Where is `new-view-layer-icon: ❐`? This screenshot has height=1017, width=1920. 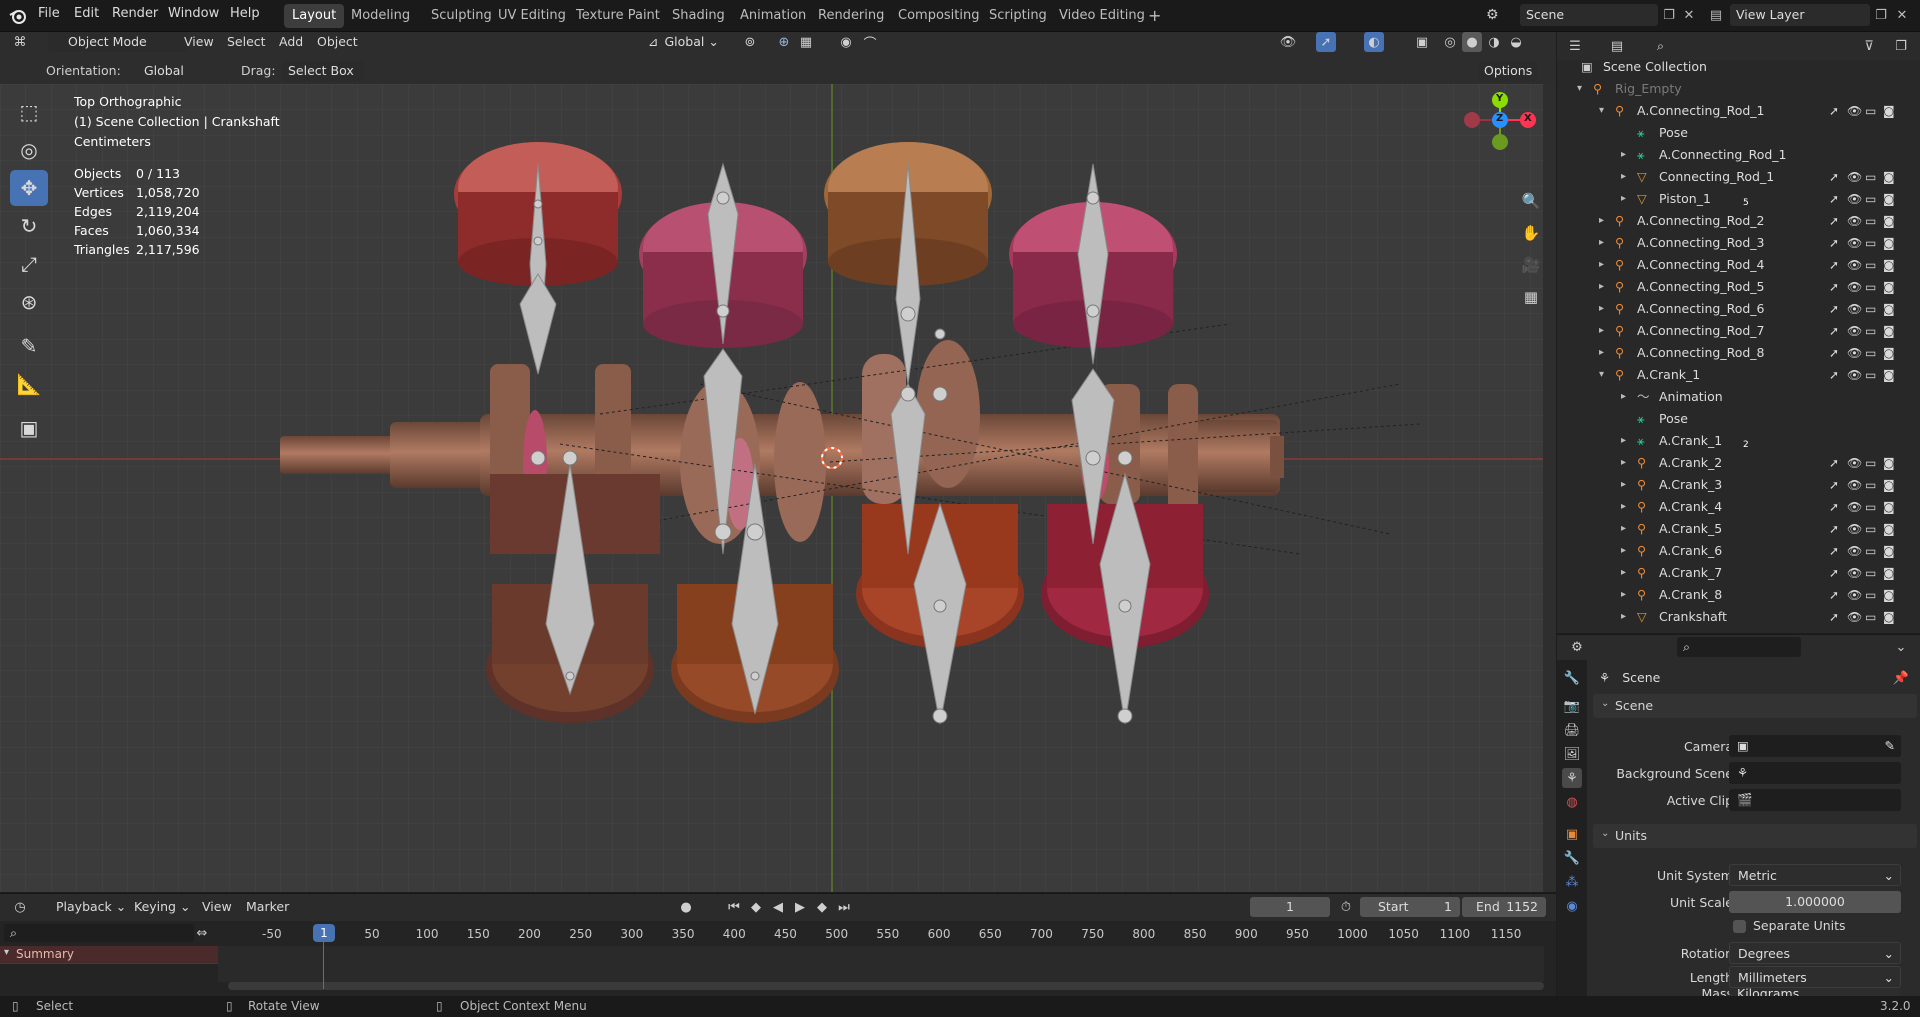 new-view-layer-icon: ❐ is located at coordinates (1881, 15).